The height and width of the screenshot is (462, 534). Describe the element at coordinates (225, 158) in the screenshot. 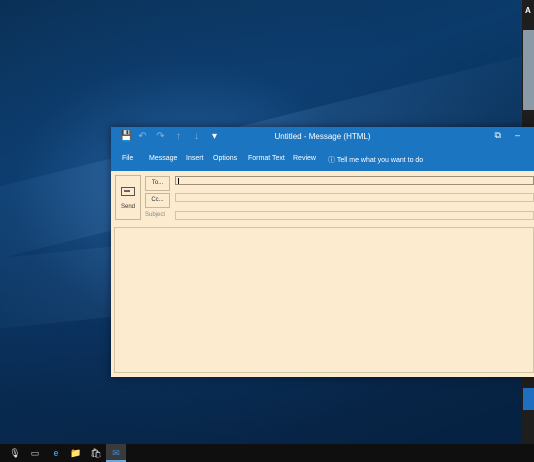

I see `tab-options: Options` at that location.